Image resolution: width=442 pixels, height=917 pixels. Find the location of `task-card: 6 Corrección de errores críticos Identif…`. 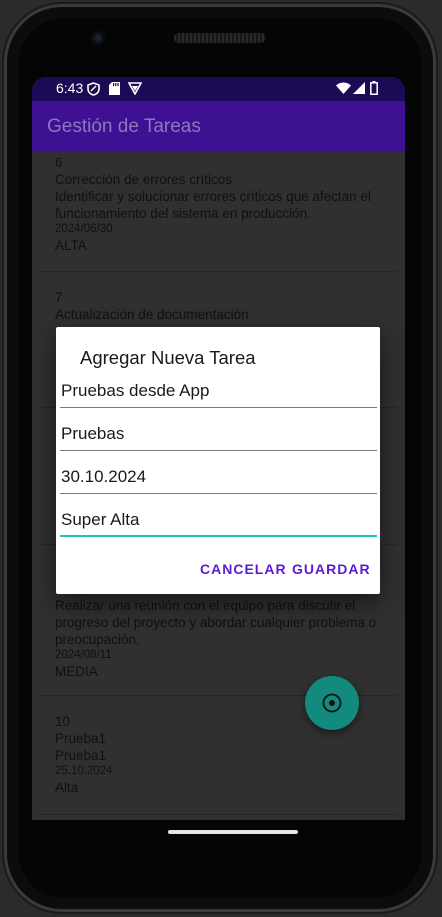

task-card: 6 Corrección de errores críticos Identif… is located at coordinates (220, 204).